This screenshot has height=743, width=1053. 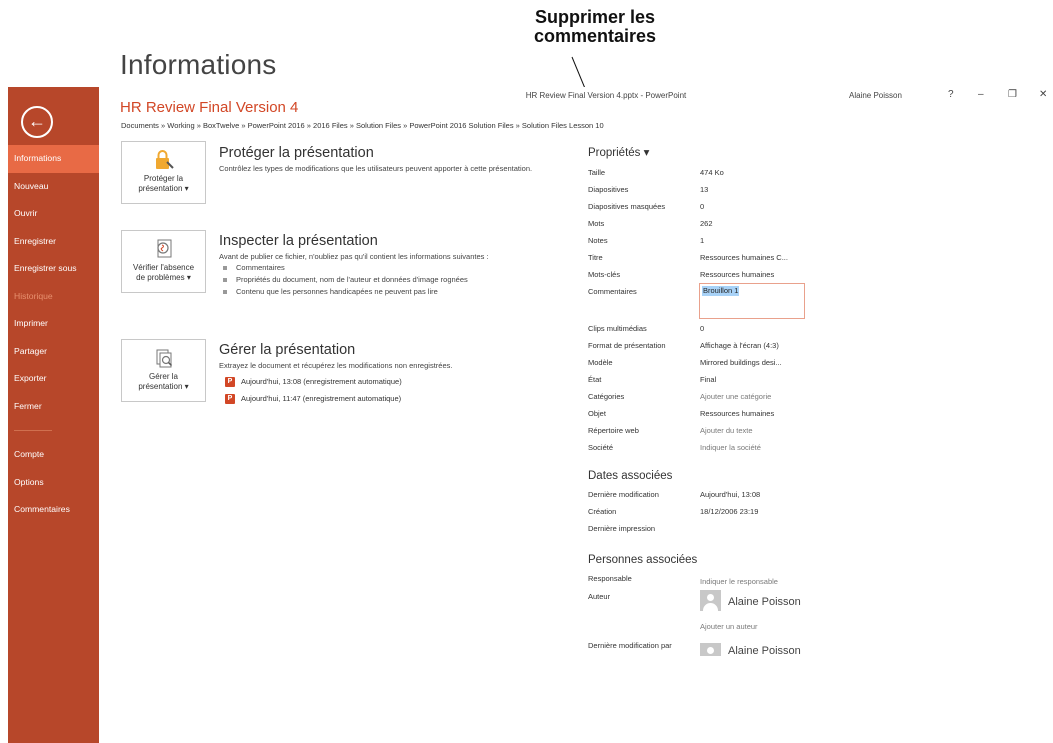 What do you see at coordinates (610, 578) in the screenshot?
I see `manager-label: Responsable` at bounding box center [610, 578].